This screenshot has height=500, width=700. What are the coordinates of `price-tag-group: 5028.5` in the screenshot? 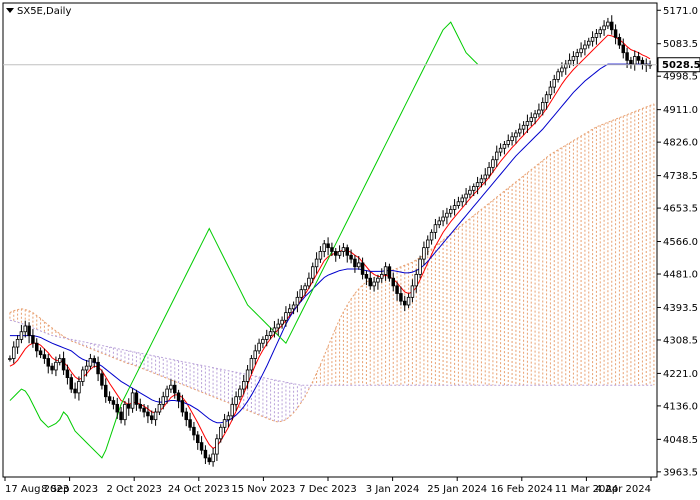 It's located at (678, 65).